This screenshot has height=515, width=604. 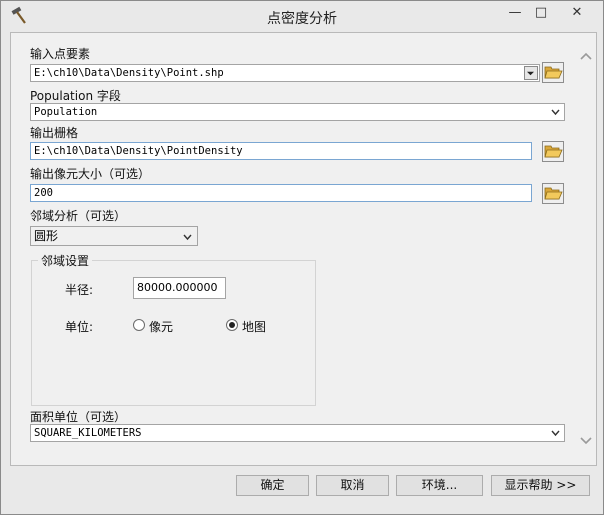 What do you see at coordinates (161, 327) in the screenshot?
I see `unit-cell-label: 像元` at bounding box center [161, 327].